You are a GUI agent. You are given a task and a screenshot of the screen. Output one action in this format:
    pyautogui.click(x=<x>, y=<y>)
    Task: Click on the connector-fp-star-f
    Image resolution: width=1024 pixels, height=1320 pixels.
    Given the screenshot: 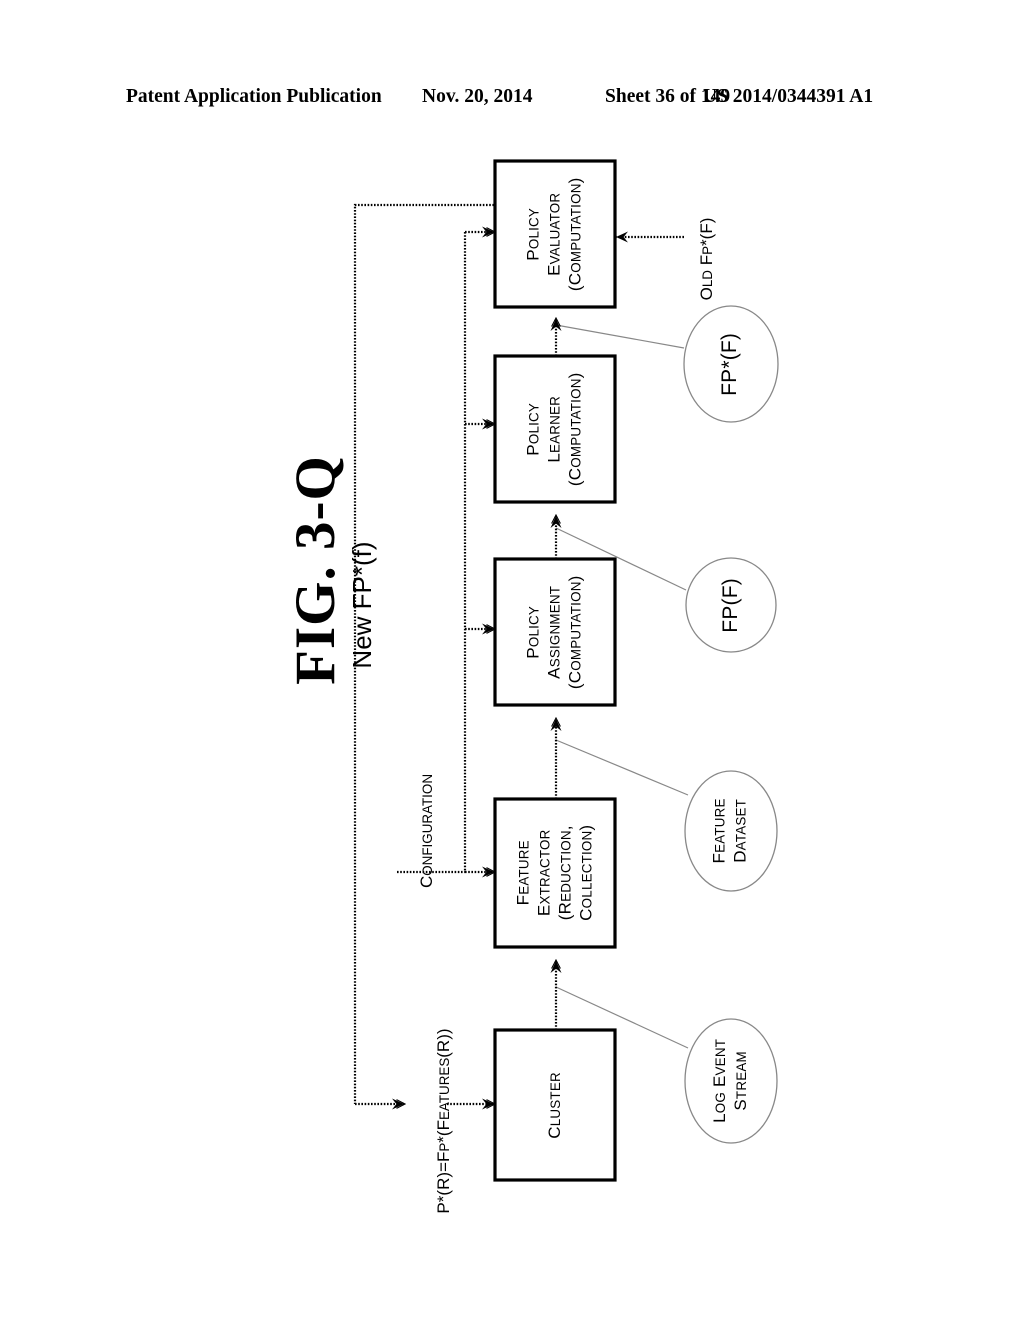 What is the action you would take?
    pyautogui.click(x=620, y=336)
    